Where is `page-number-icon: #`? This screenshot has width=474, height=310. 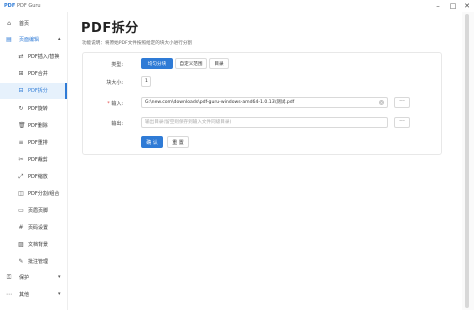
page-number-icon: # is located at coordinates (21, 227).